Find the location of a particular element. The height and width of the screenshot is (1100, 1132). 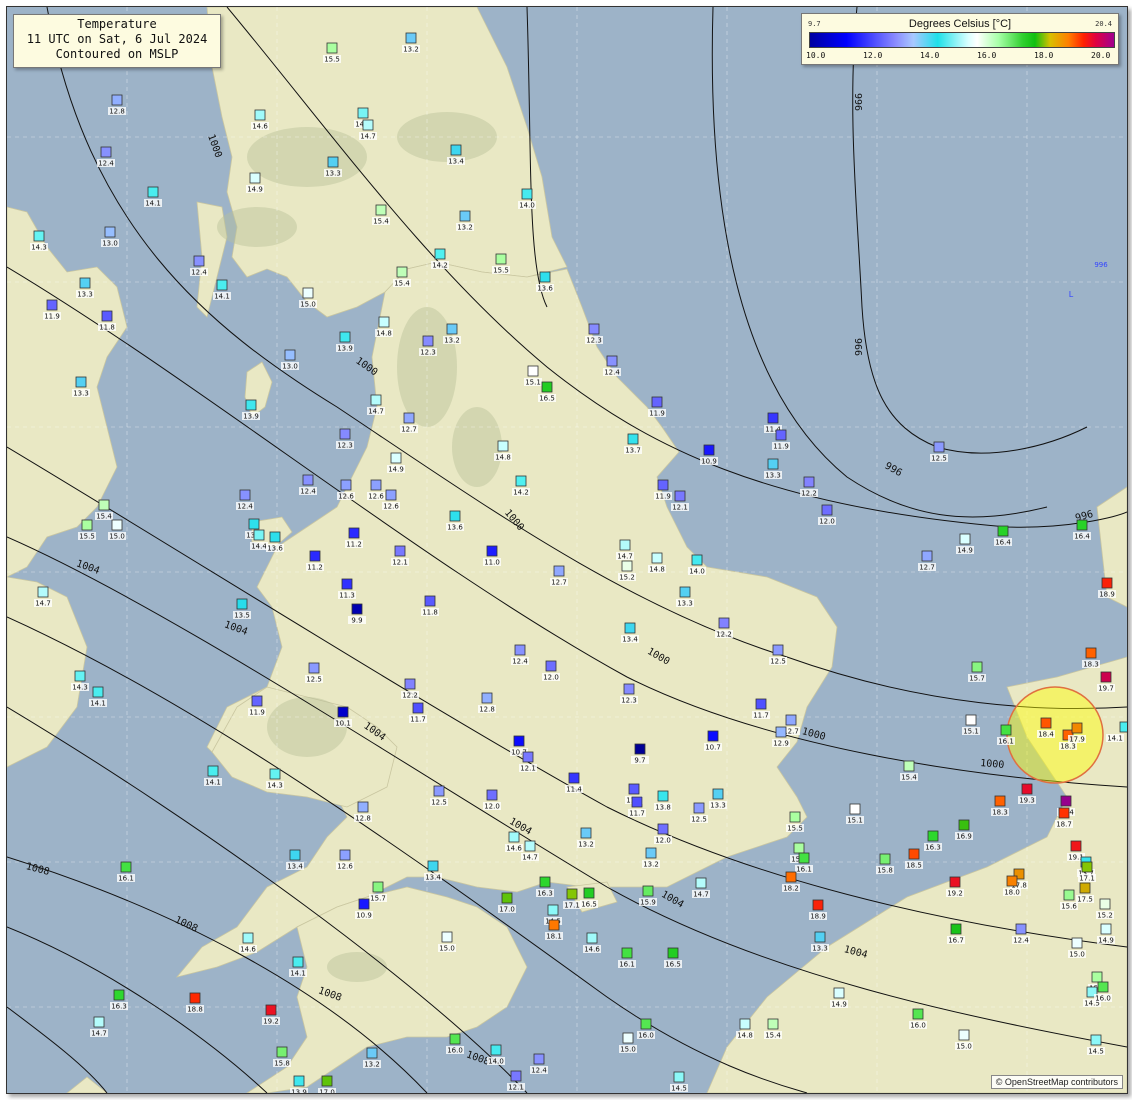

station-marker: 16.0 is located at coordinates (646, 1029).